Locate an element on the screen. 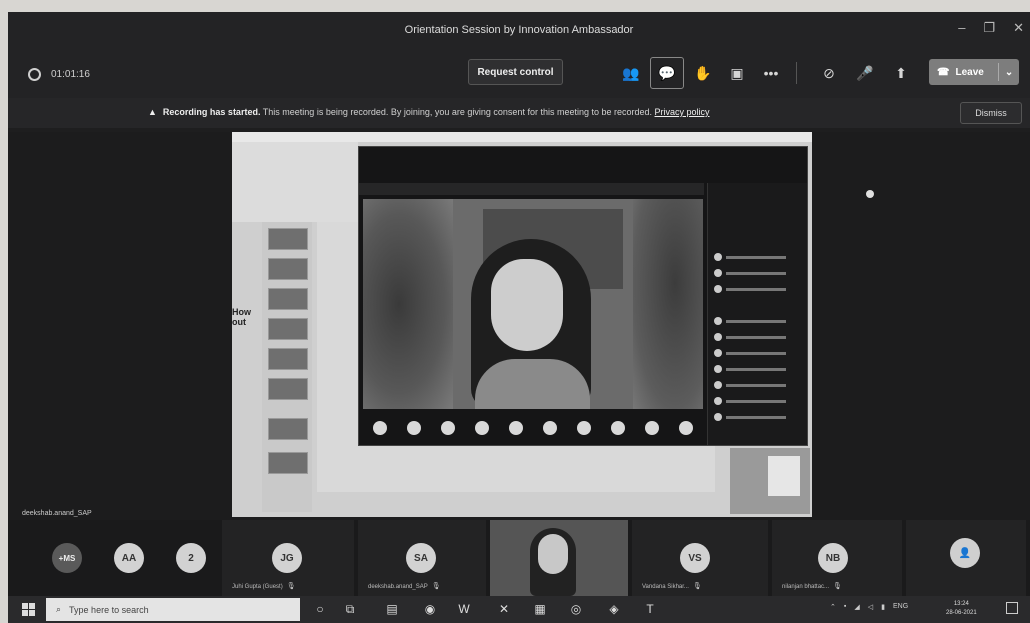  chevron-down-icon: ⌄ is located at coordinates (1009, 72).